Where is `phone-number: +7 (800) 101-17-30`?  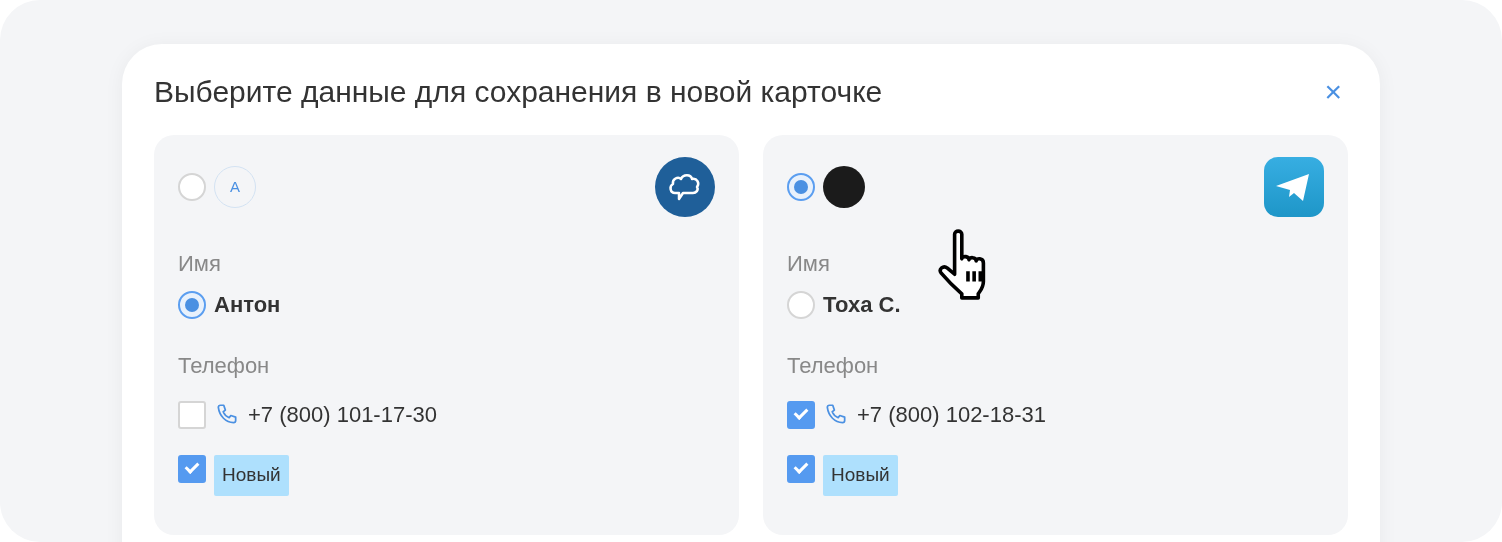
phone-number: +7 (800) 101-17-30 is located at coordinates (342, 415).